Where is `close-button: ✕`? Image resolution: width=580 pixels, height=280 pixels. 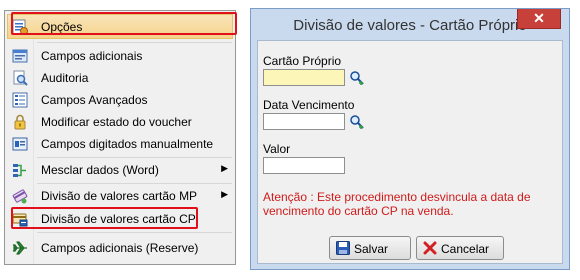
close-button: ✕ is located at coordinates (539, 19).